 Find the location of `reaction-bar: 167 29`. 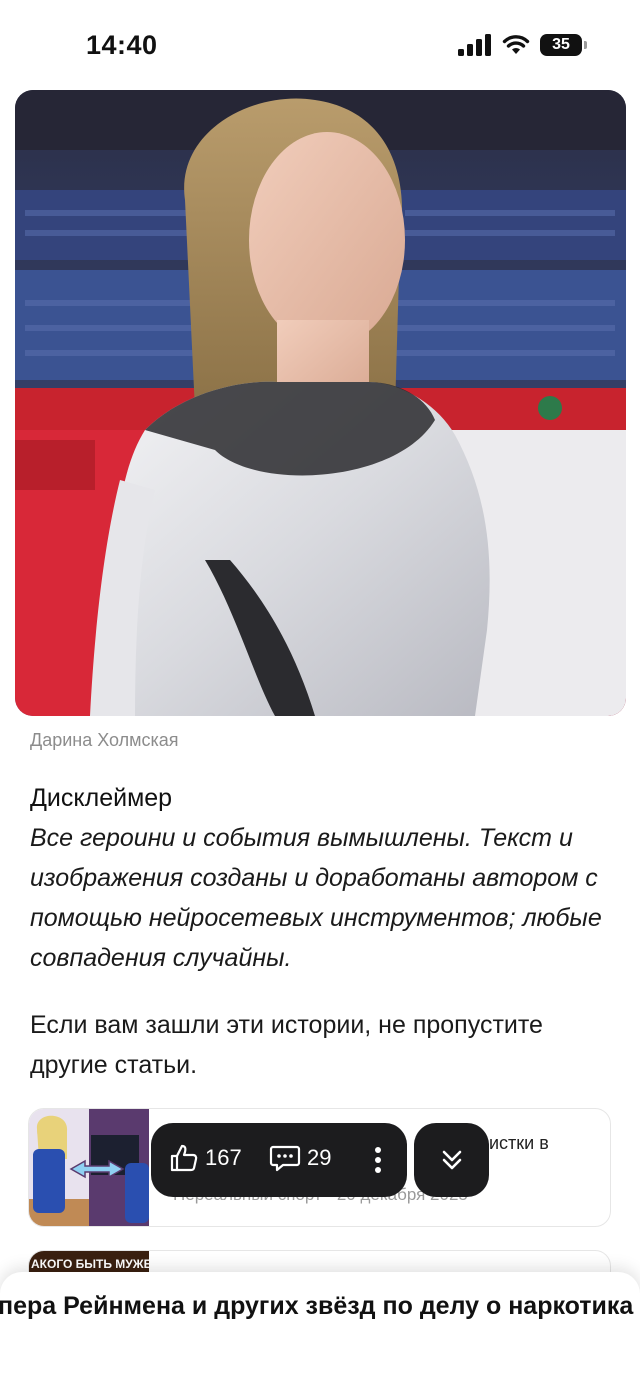

reaction-bar: 167 29 is located at coordinates (279, 1160).